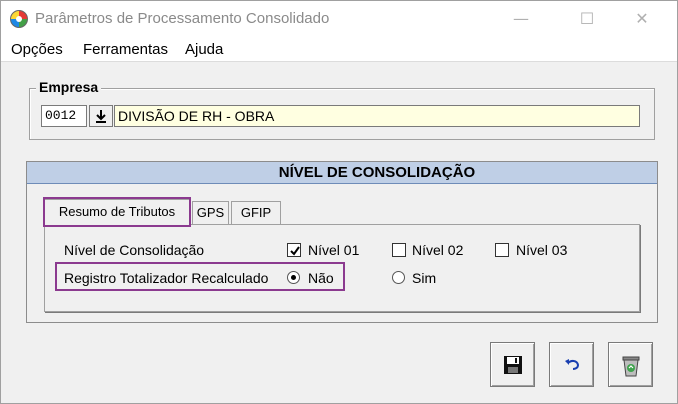  What do you see at coordinates (321, 278) in the screenshot?
I see `nao-label: Não` at bounding box center [321, 278].